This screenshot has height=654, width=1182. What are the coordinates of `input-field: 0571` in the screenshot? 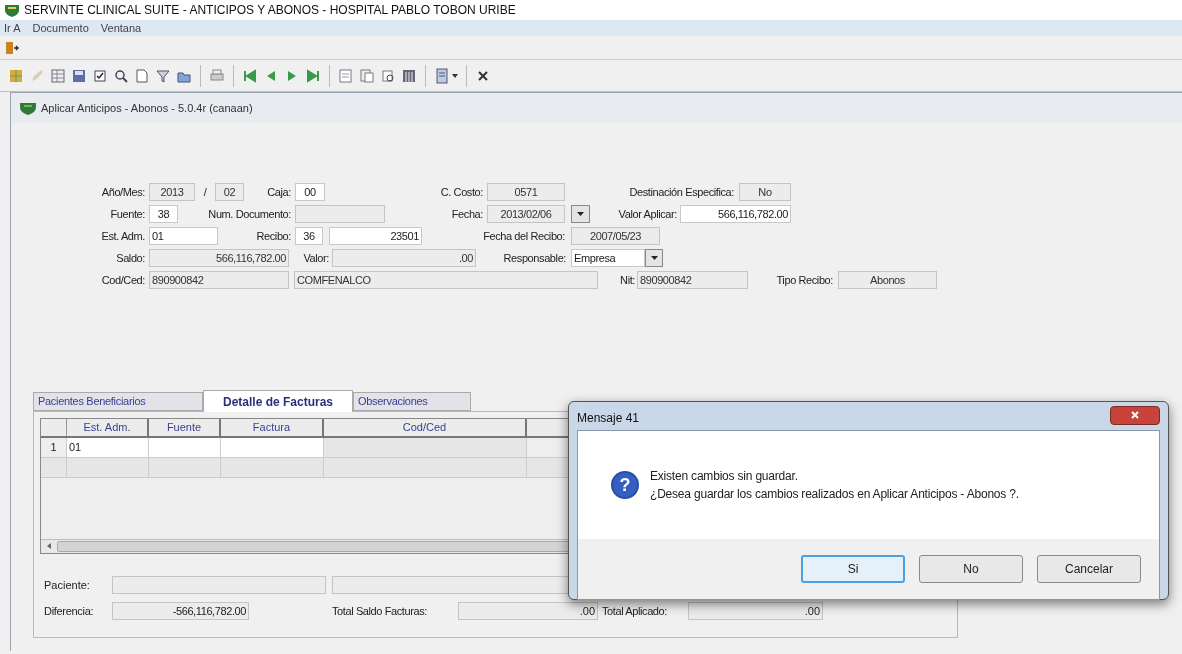 It's located at (526, 192).